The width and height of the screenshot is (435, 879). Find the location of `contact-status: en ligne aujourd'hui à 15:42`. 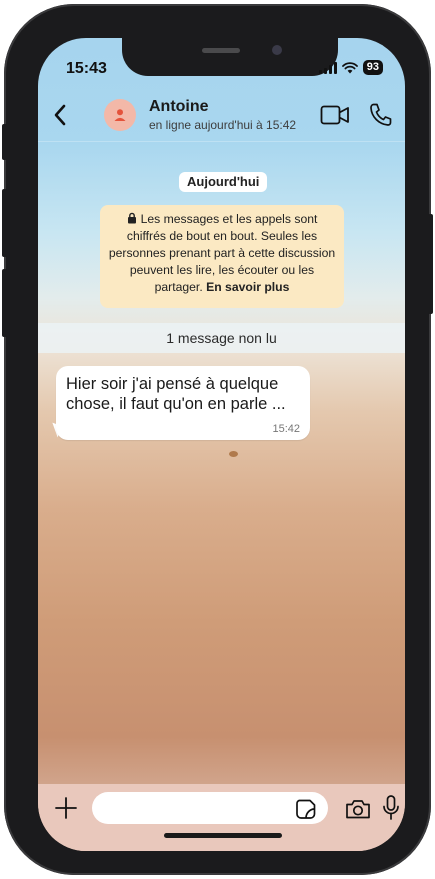

contact-status: en ligne aujourd'hui à 15:42 is located at coordinates (223, 125).